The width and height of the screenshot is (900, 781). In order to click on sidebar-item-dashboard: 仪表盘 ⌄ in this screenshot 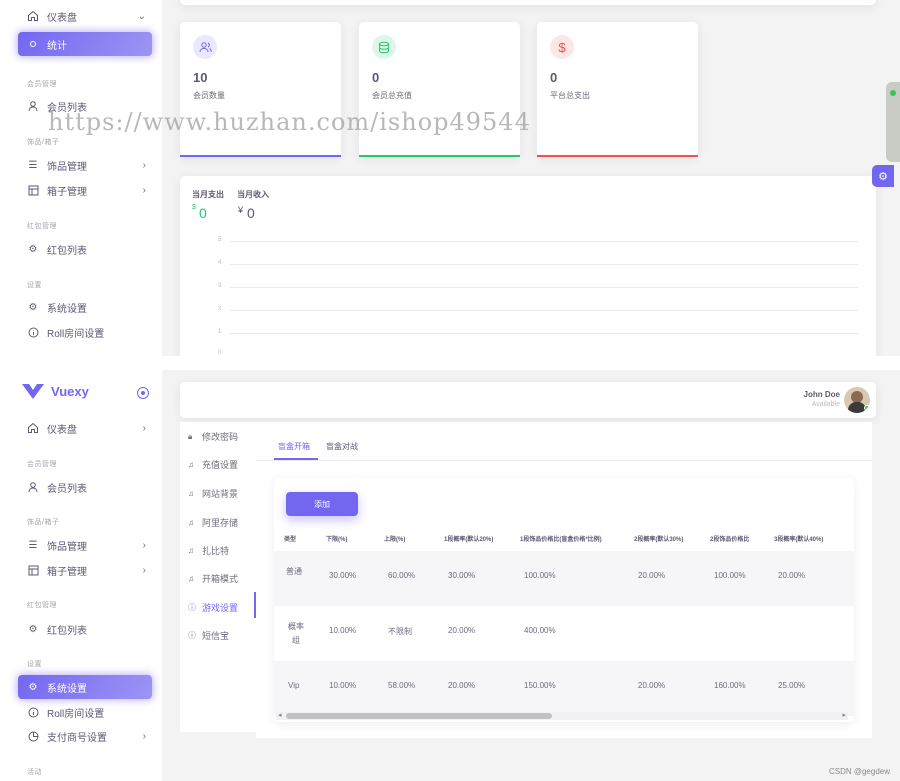, I will do `click(85, 16)`.